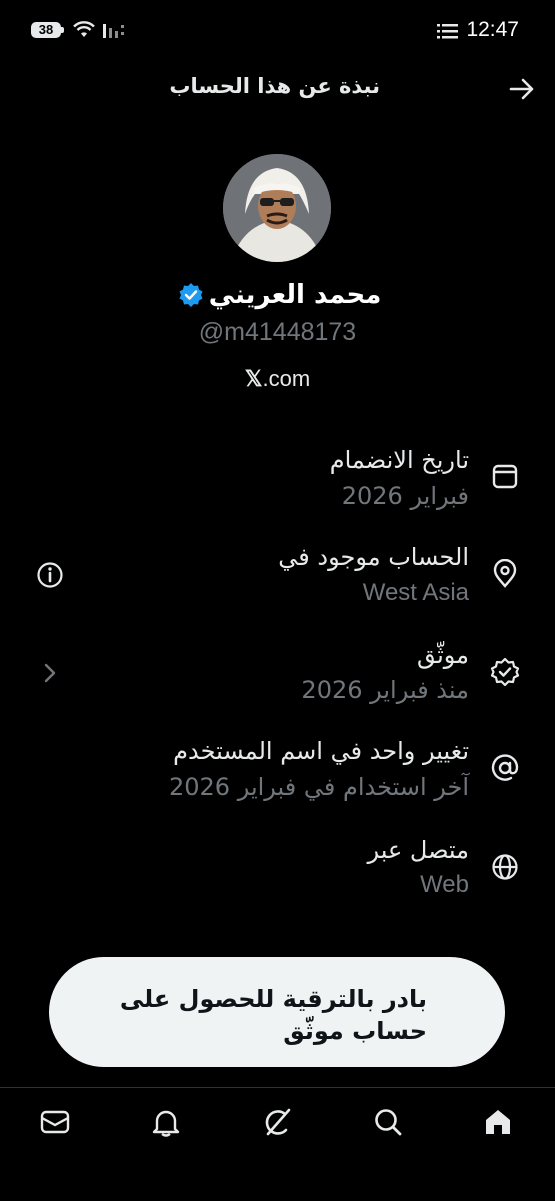 This screenshot has height=1201, width=555. What do you see at coordinates (415, 592) in the screenshot?
I see `location-value: West Asia` at bounding box center [415, 592].